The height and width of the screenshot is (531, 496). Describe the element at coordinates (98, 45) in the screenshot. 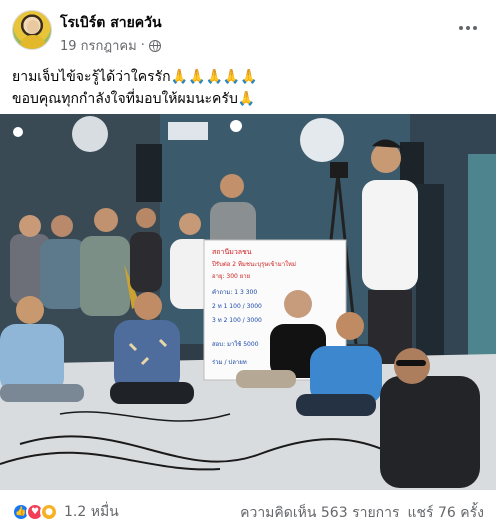

I see `post-date: 19 กรกฎาคม` at that location.